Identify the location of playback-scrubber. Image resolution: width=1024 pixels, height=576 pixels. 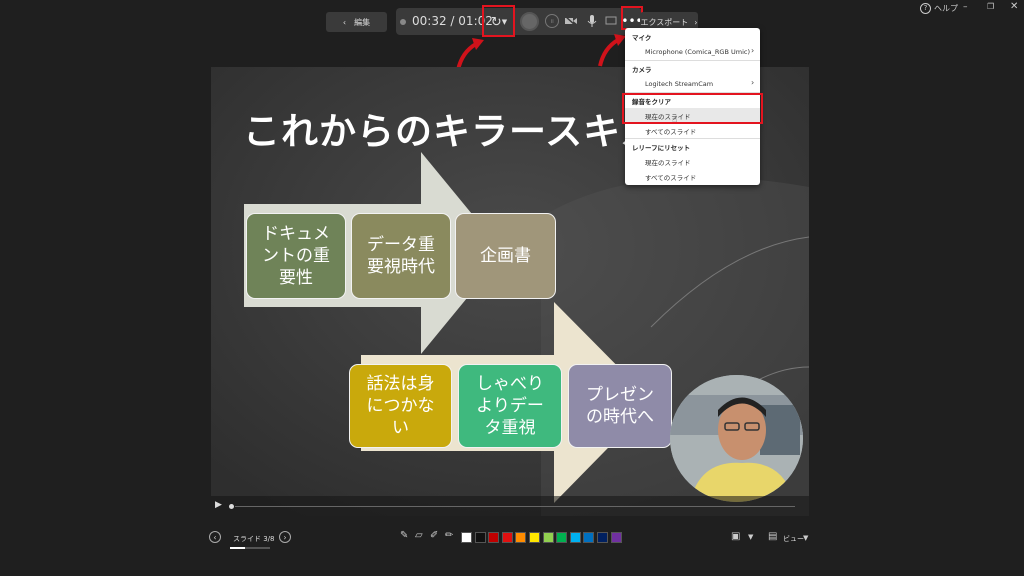
(231, 506).